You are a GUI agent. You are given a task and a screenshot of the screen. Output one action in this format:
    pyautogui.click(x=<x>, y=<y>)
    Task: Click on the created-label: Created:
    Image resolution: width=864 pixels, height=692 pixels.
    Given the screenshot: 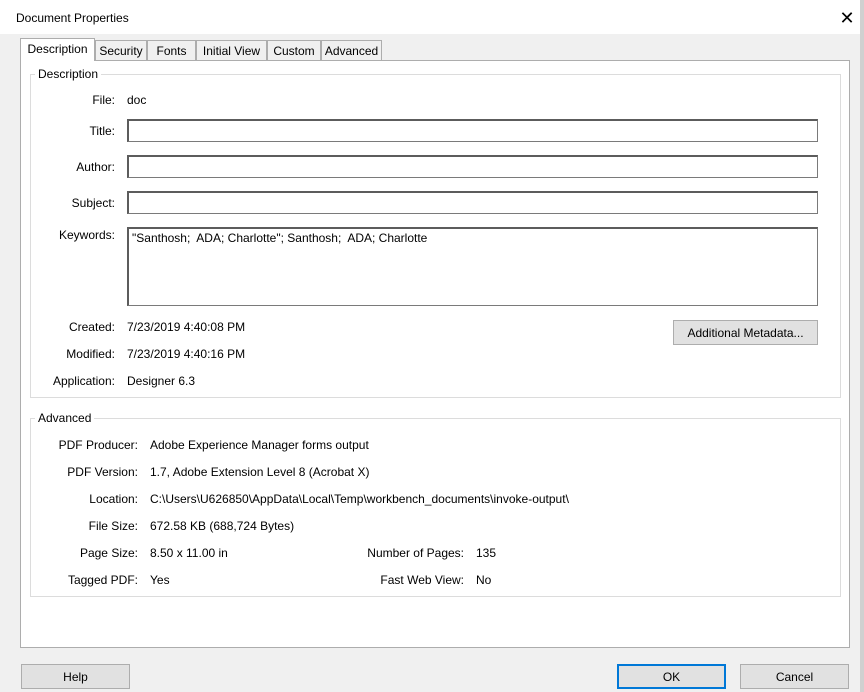 What is the action you would take?
    pyautogui.click(x=91, y=327)
    